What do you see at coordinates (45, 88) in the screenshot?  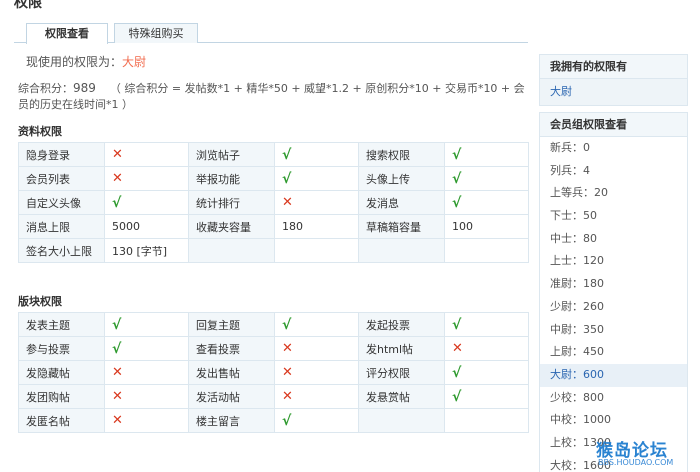 I see `credits-label: 综合积分：` at bounding box center [45, 88].